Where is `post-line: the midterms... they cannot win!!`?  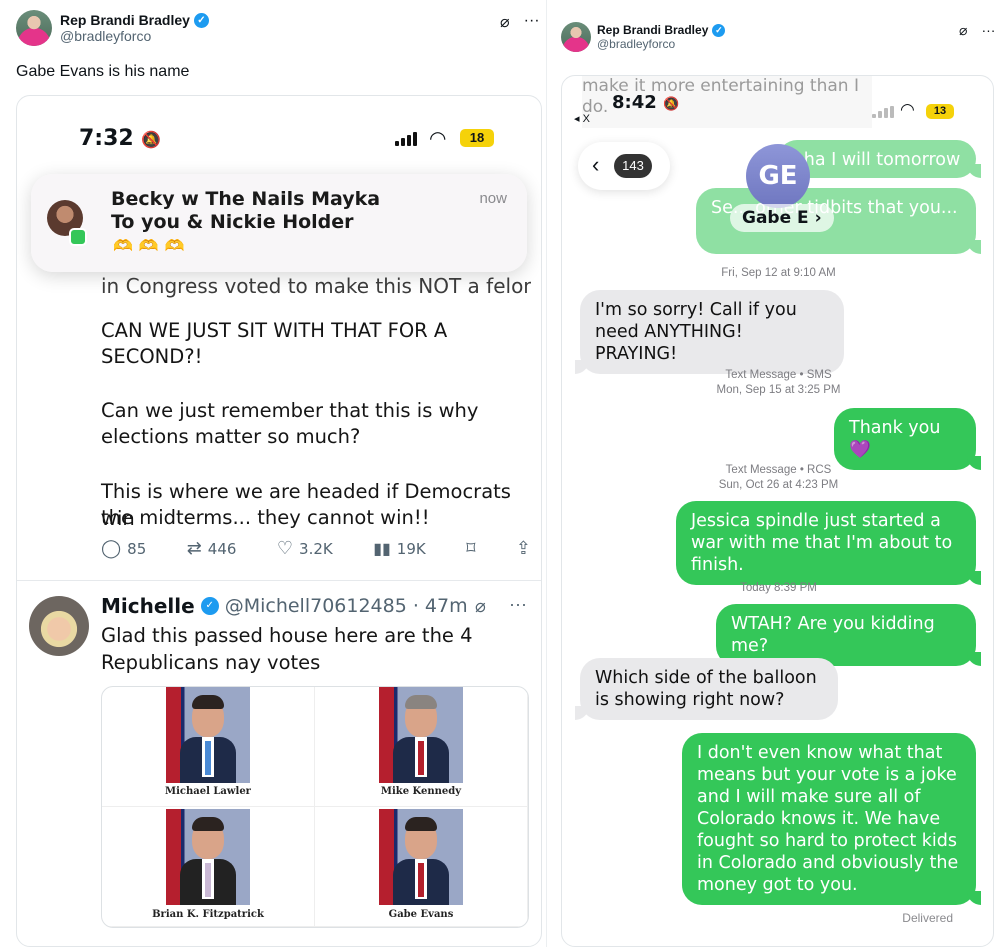
post-line: the midterms... they cannot win!! is located at coordinates (265, 517).